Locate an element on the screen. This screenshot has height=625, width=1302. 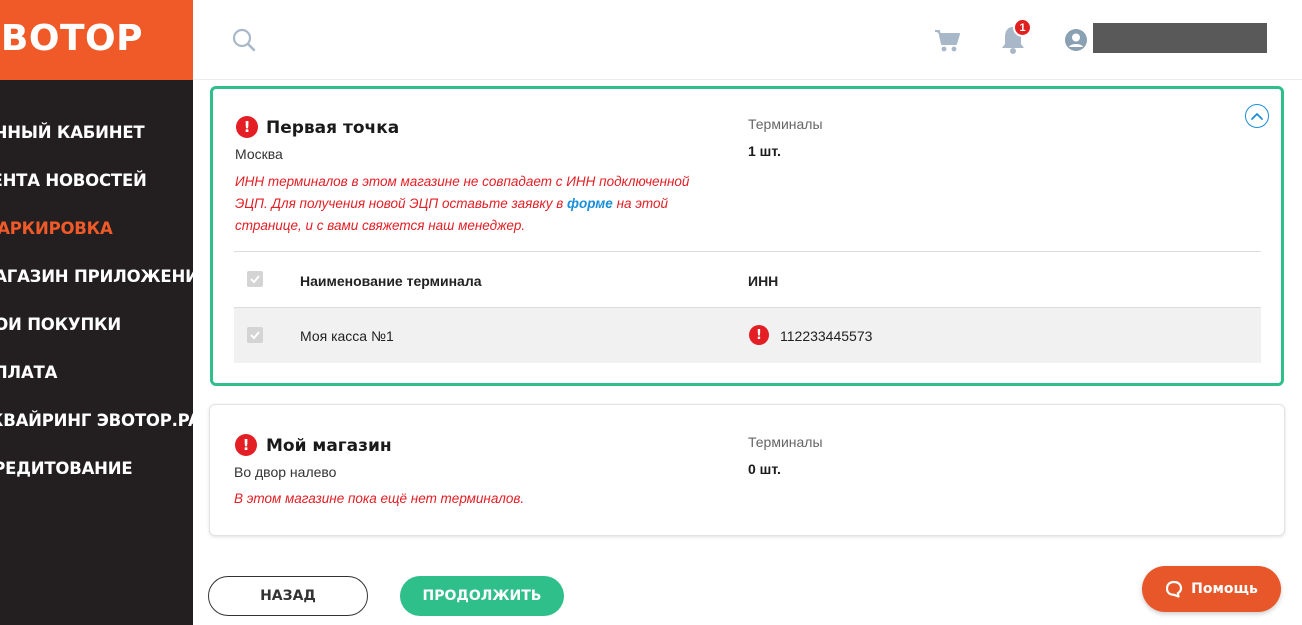
collapse-button is located at coordinates (1257, 116).